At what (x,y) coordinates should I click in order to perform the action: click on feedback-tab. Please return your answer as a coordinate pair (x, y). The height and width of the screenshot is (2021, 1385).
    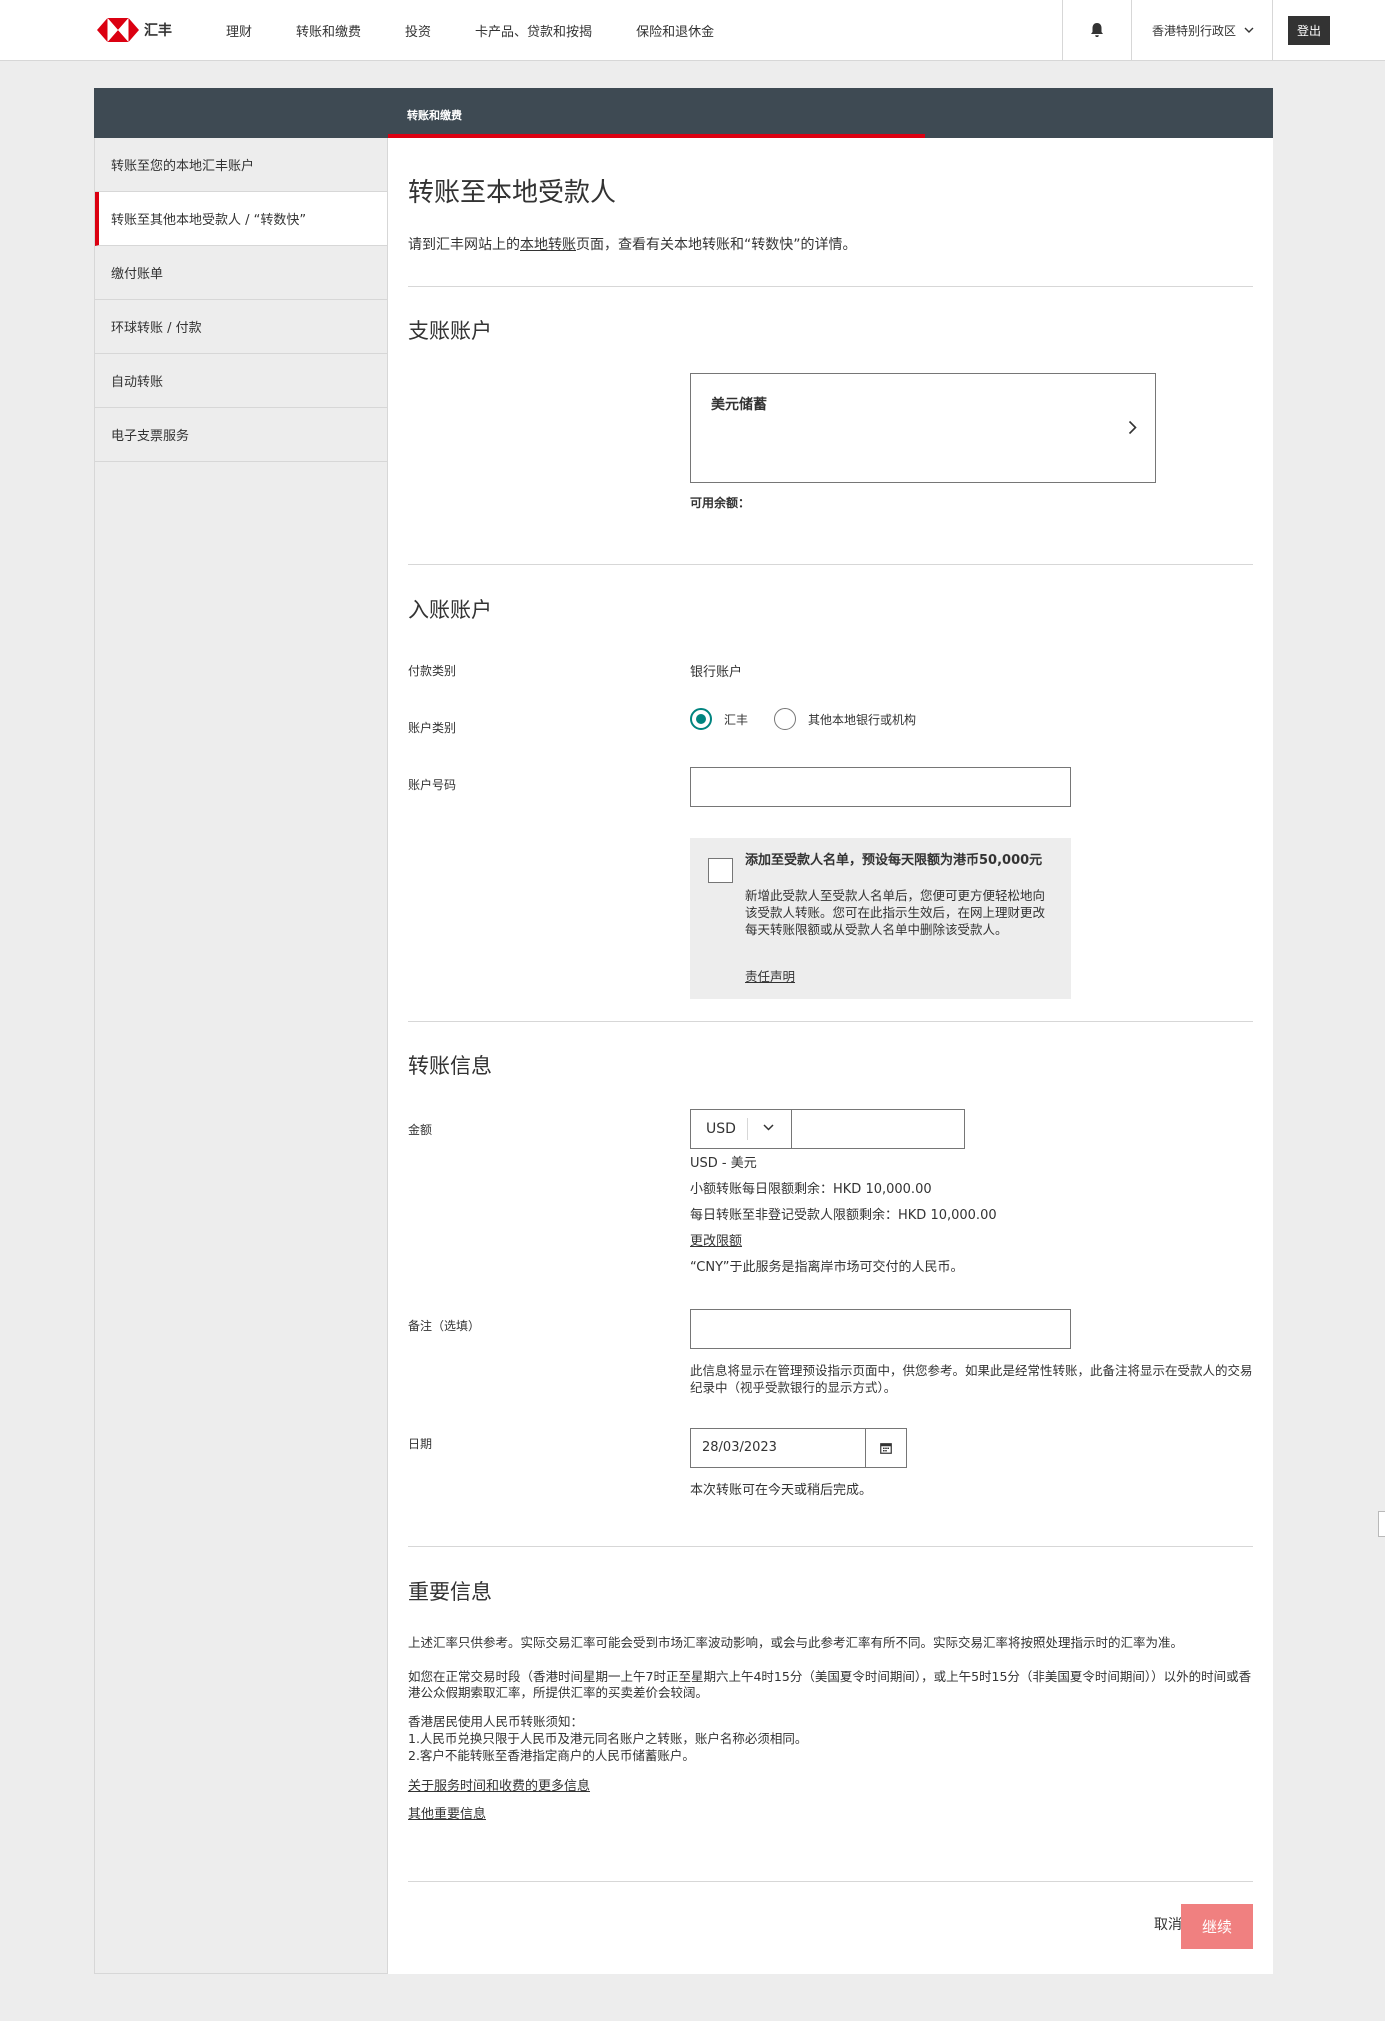
    Looking at the image, I should click on (1381, 1524).